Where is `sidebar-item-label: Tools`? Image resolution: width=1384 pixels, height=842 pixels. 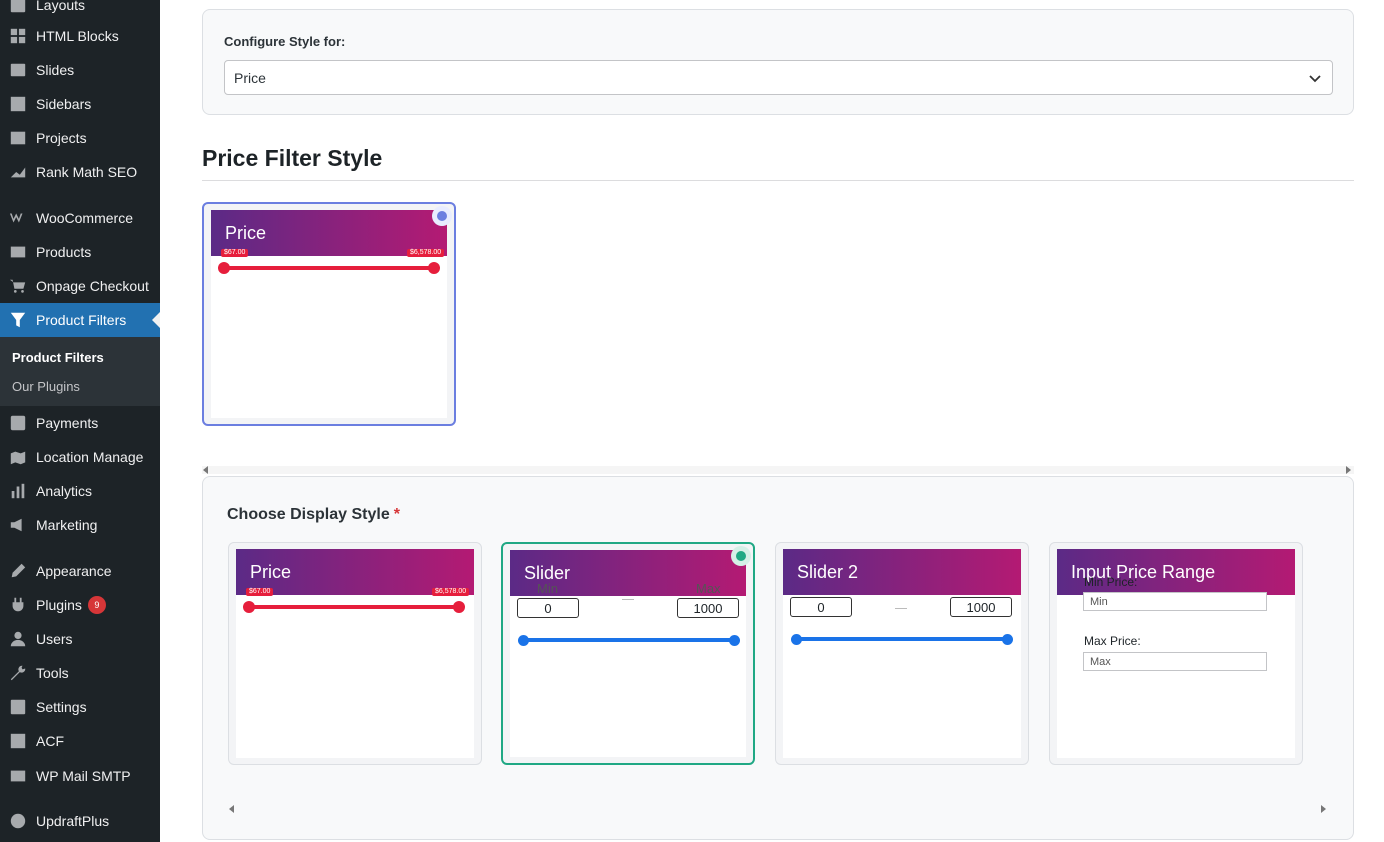
sidebar-item-label: Tools is located at coordinates (52, 673).